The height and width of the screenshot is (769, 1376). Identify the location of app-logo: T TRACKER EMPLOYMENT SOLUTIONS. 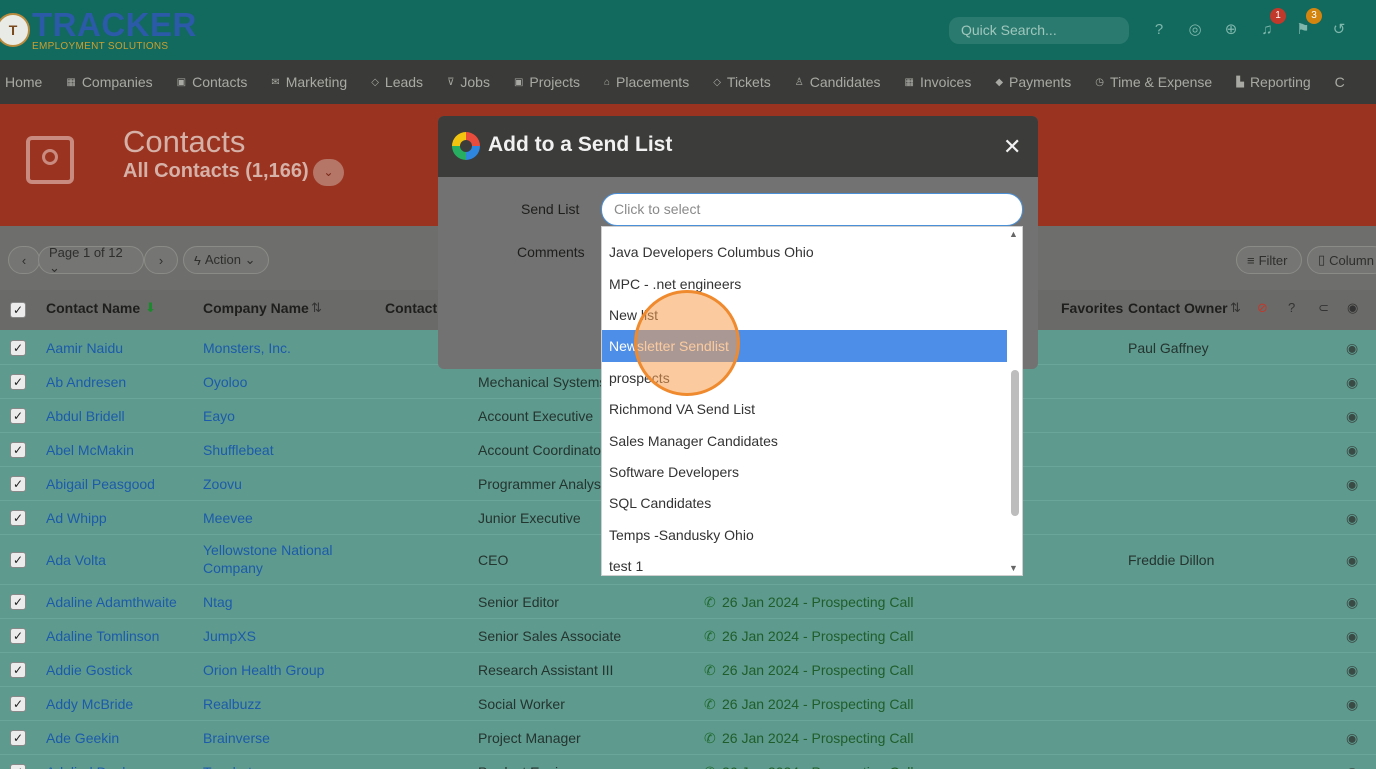
(98, 30).